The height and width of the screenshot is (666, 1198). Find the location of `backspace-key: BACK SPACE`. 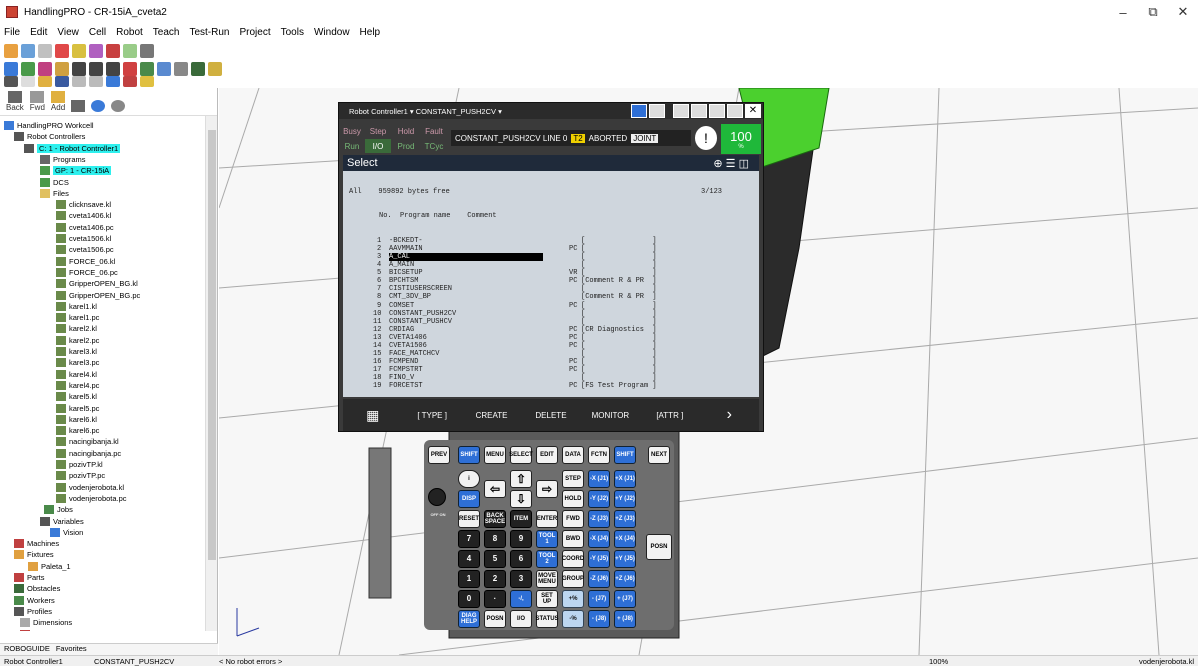

backspace-key: BACK SPACE is located at coordinates (495, 519).